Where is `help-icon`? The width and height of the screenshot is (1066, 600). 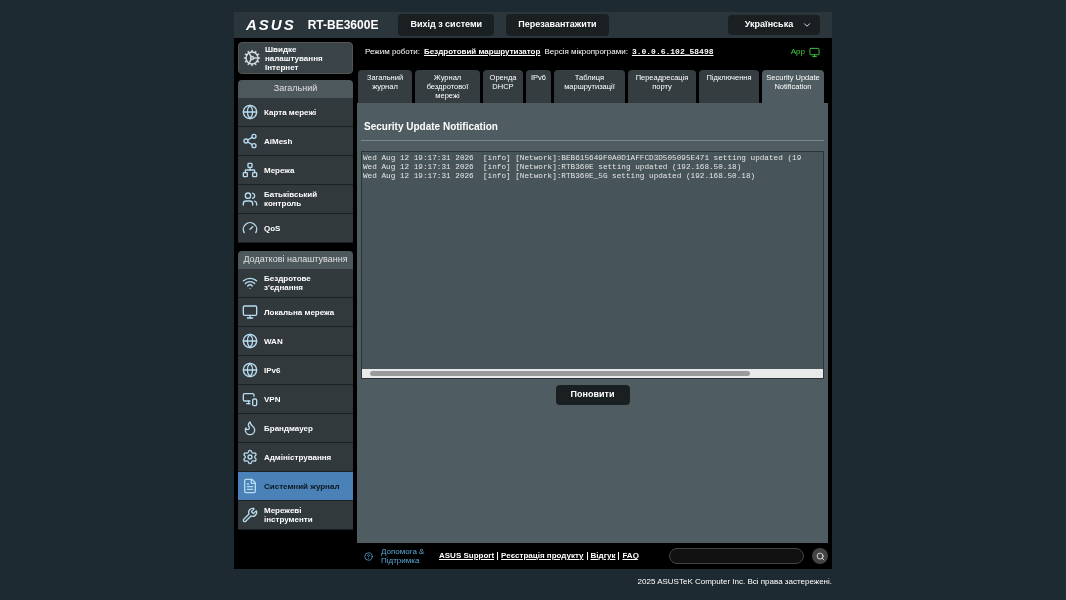 help-icon is located at coordinates (368, 556).